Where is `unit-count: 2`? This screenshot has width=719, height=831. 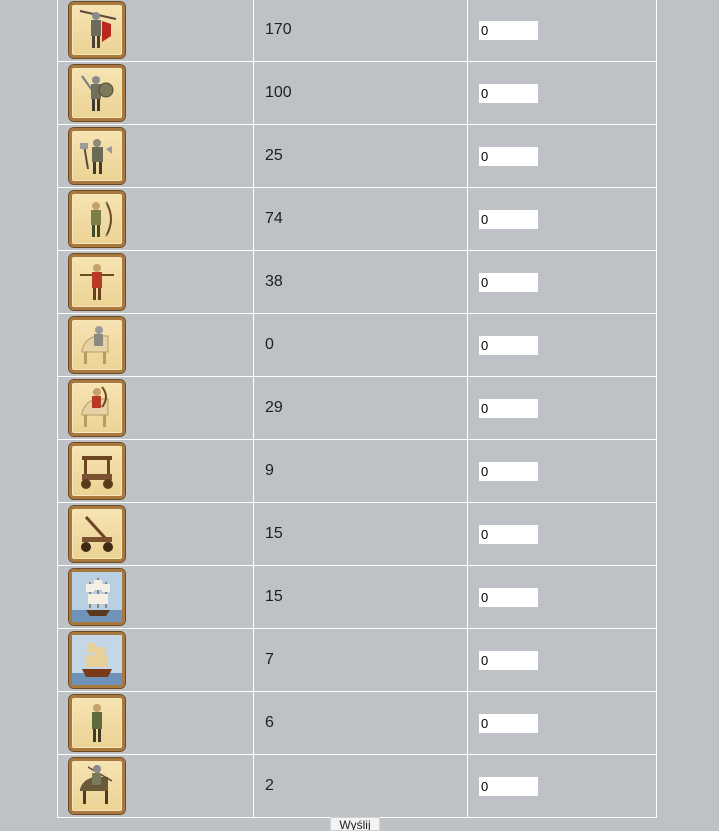 unit-count: 2 is located at coordinates (360, 786).